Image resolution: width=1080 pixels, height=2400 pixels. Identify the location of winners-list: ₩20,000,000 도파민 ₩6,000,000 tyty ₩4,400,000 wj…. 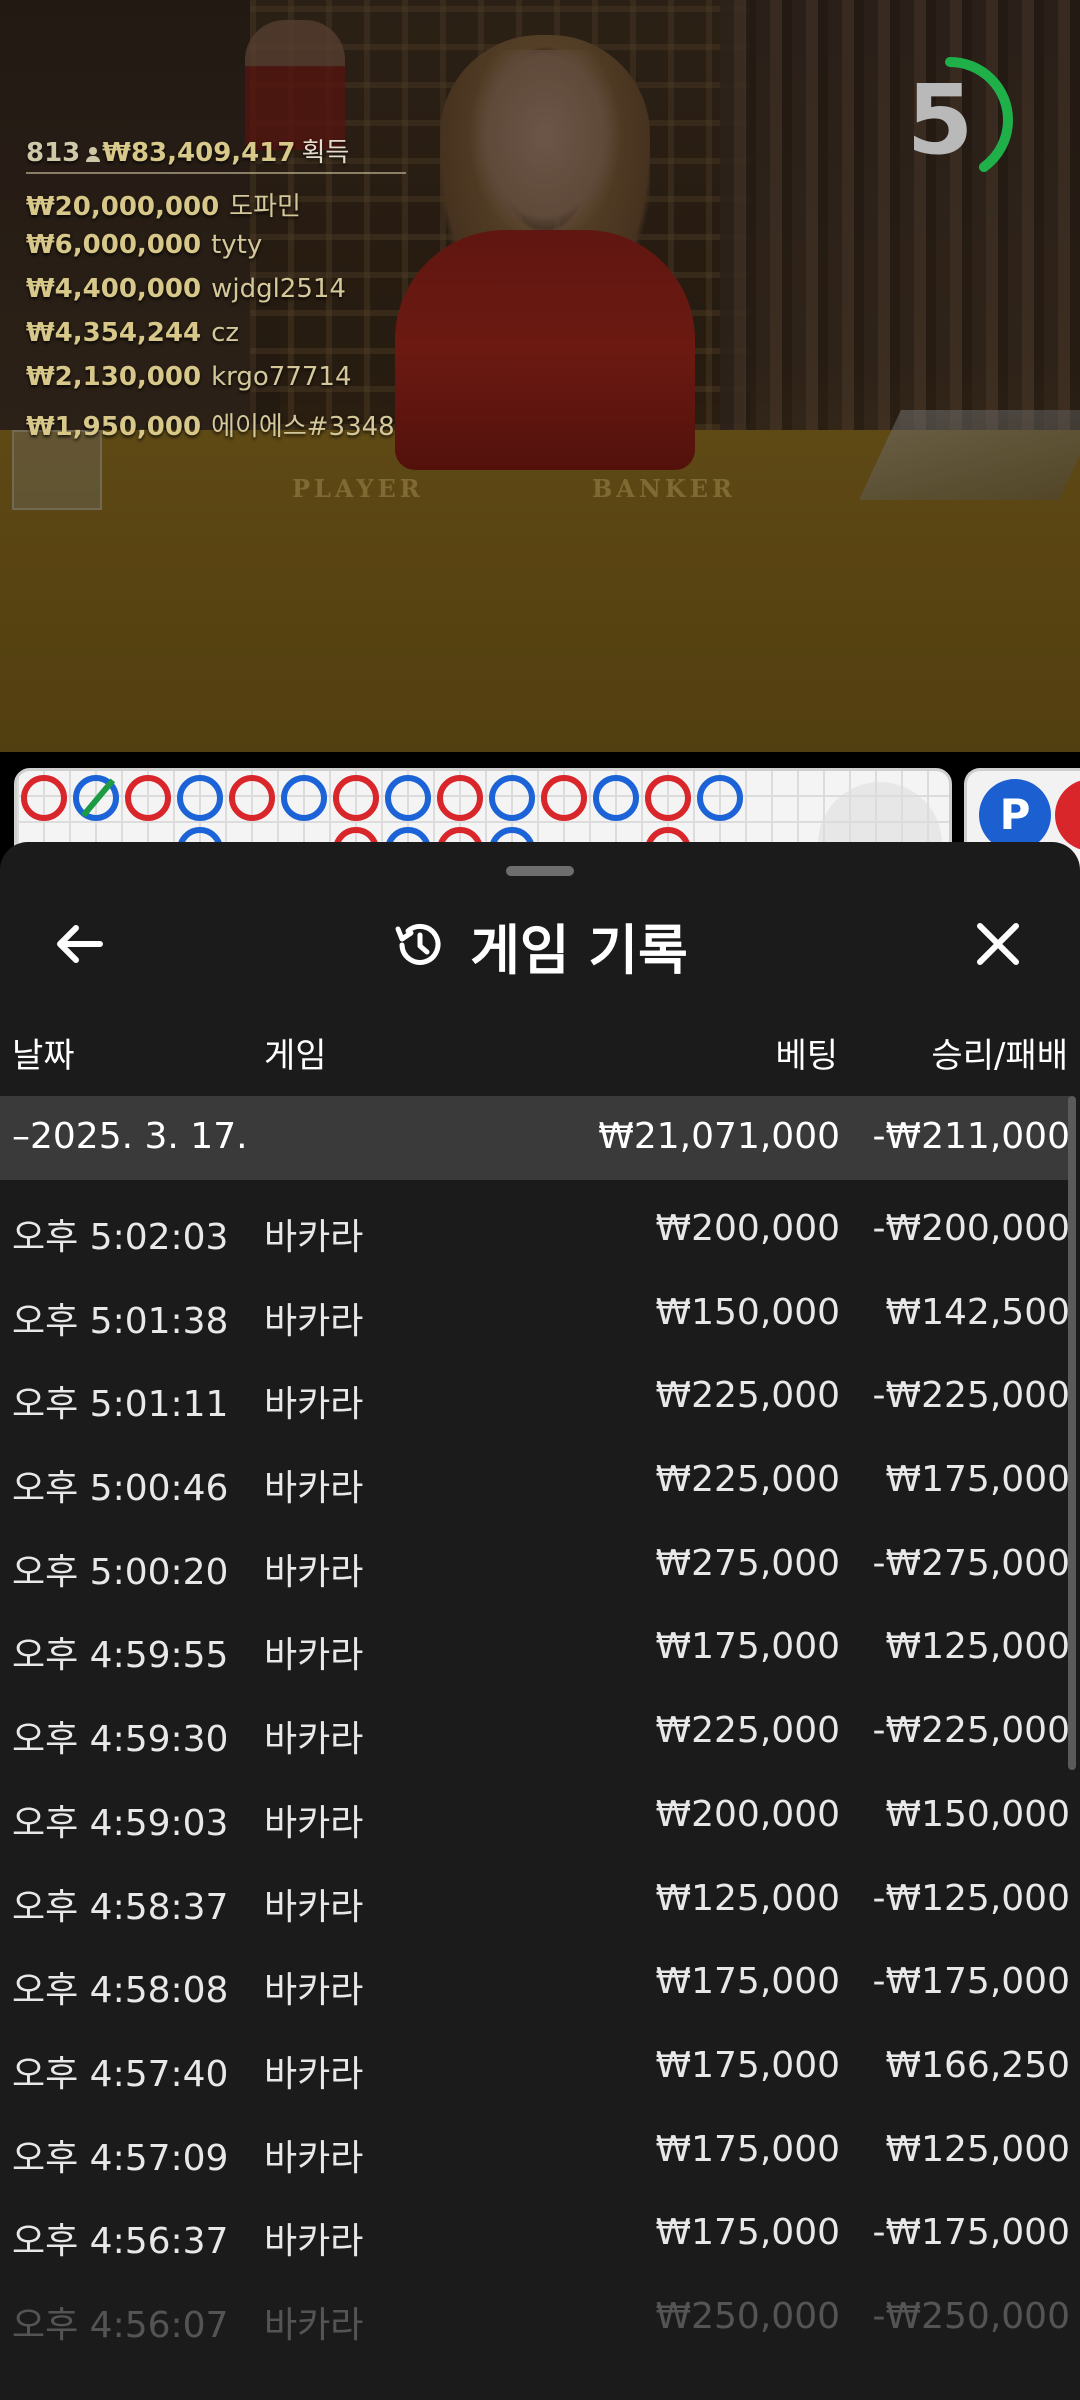
(210, 318).